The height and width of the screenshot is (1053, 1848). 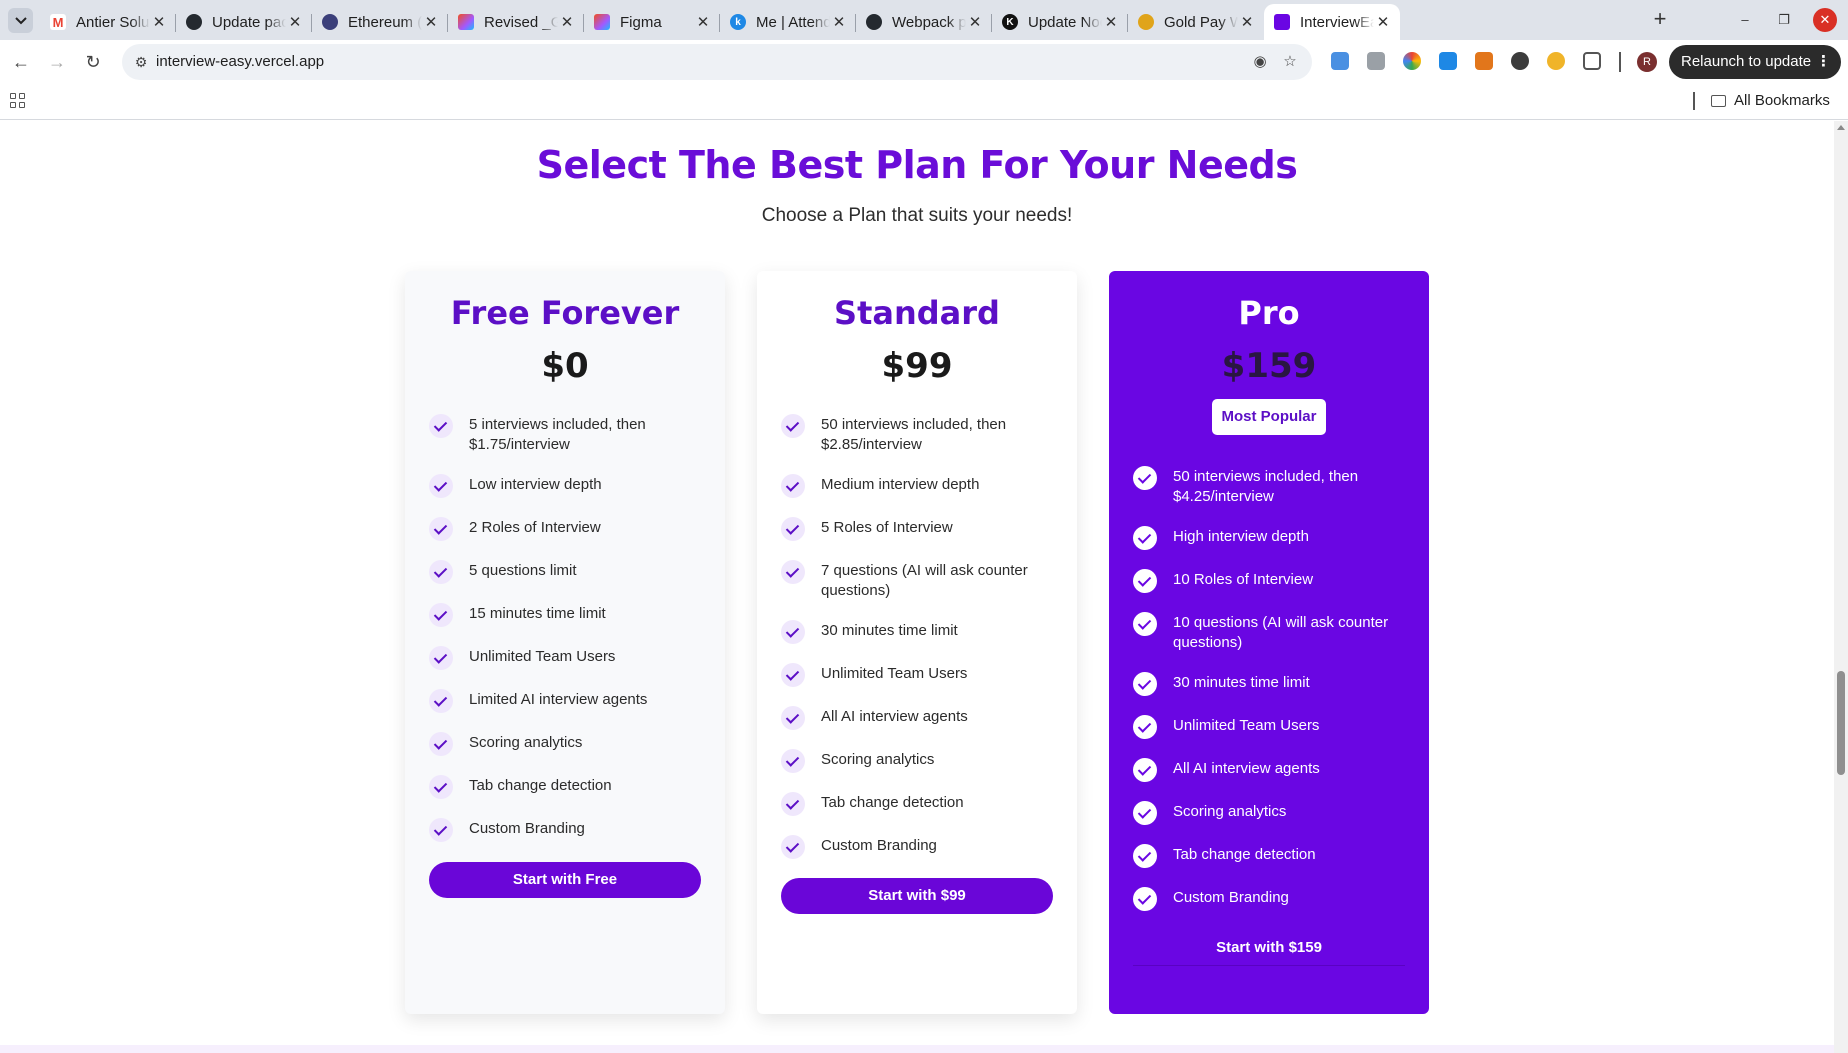 I want to click on feature-item: 5 questions limit, so click(x=569, y=572).